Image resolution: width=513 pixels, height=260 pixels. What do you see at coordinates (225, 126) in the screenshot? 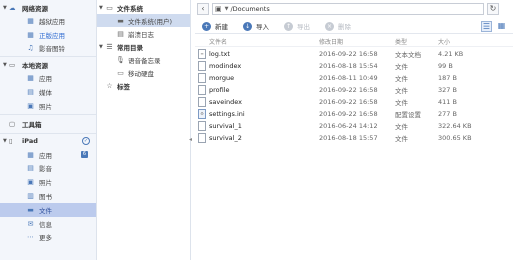
I see `file-name: survival_1` at bounding box center [225, 126].